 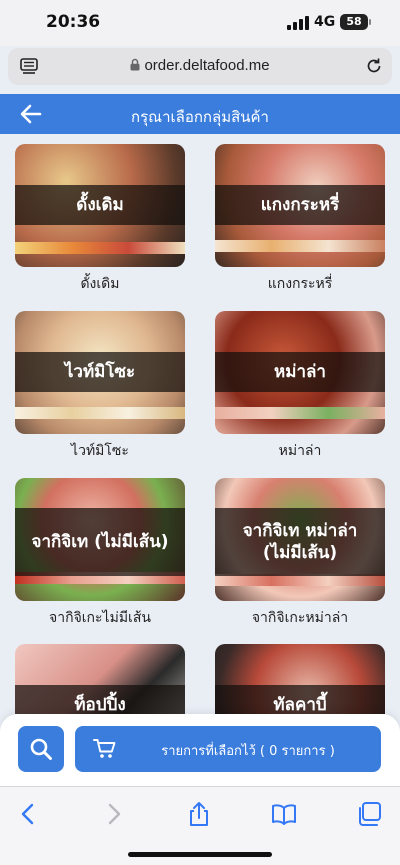 I want to click on category-banner: ไวท์มิโซะ, so click(x=100, y=372).